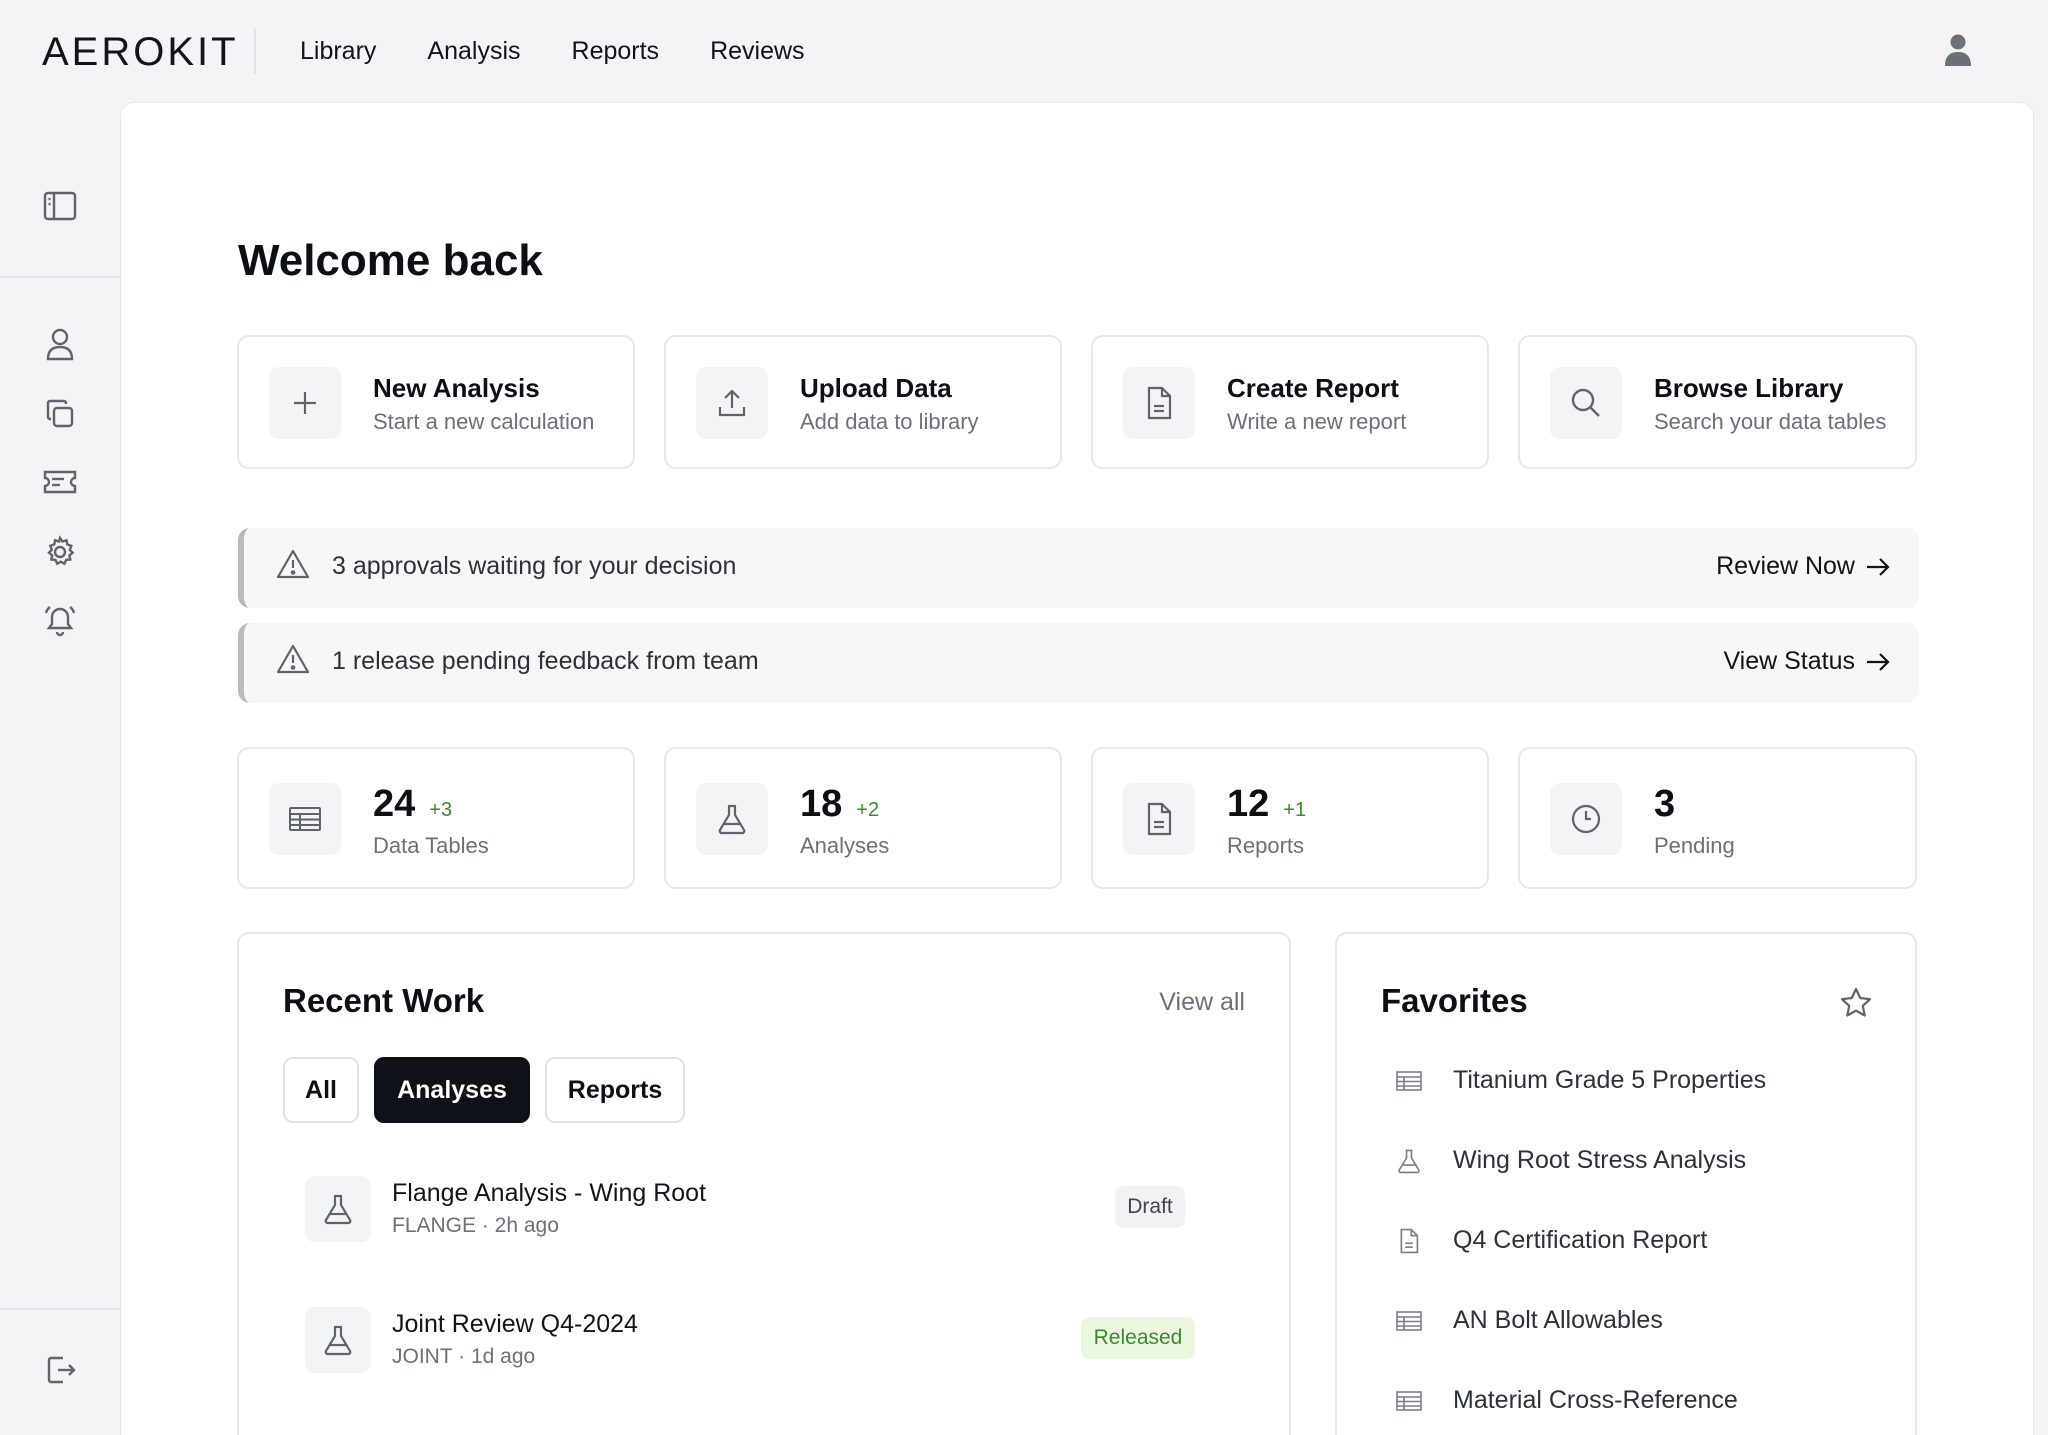 The height and width of the screenshot is (1435, 2048). Describe the element at coordinates (1770, 421) in the screenshot. I see `quick-action-subtitle: Search your data tables` at that location.